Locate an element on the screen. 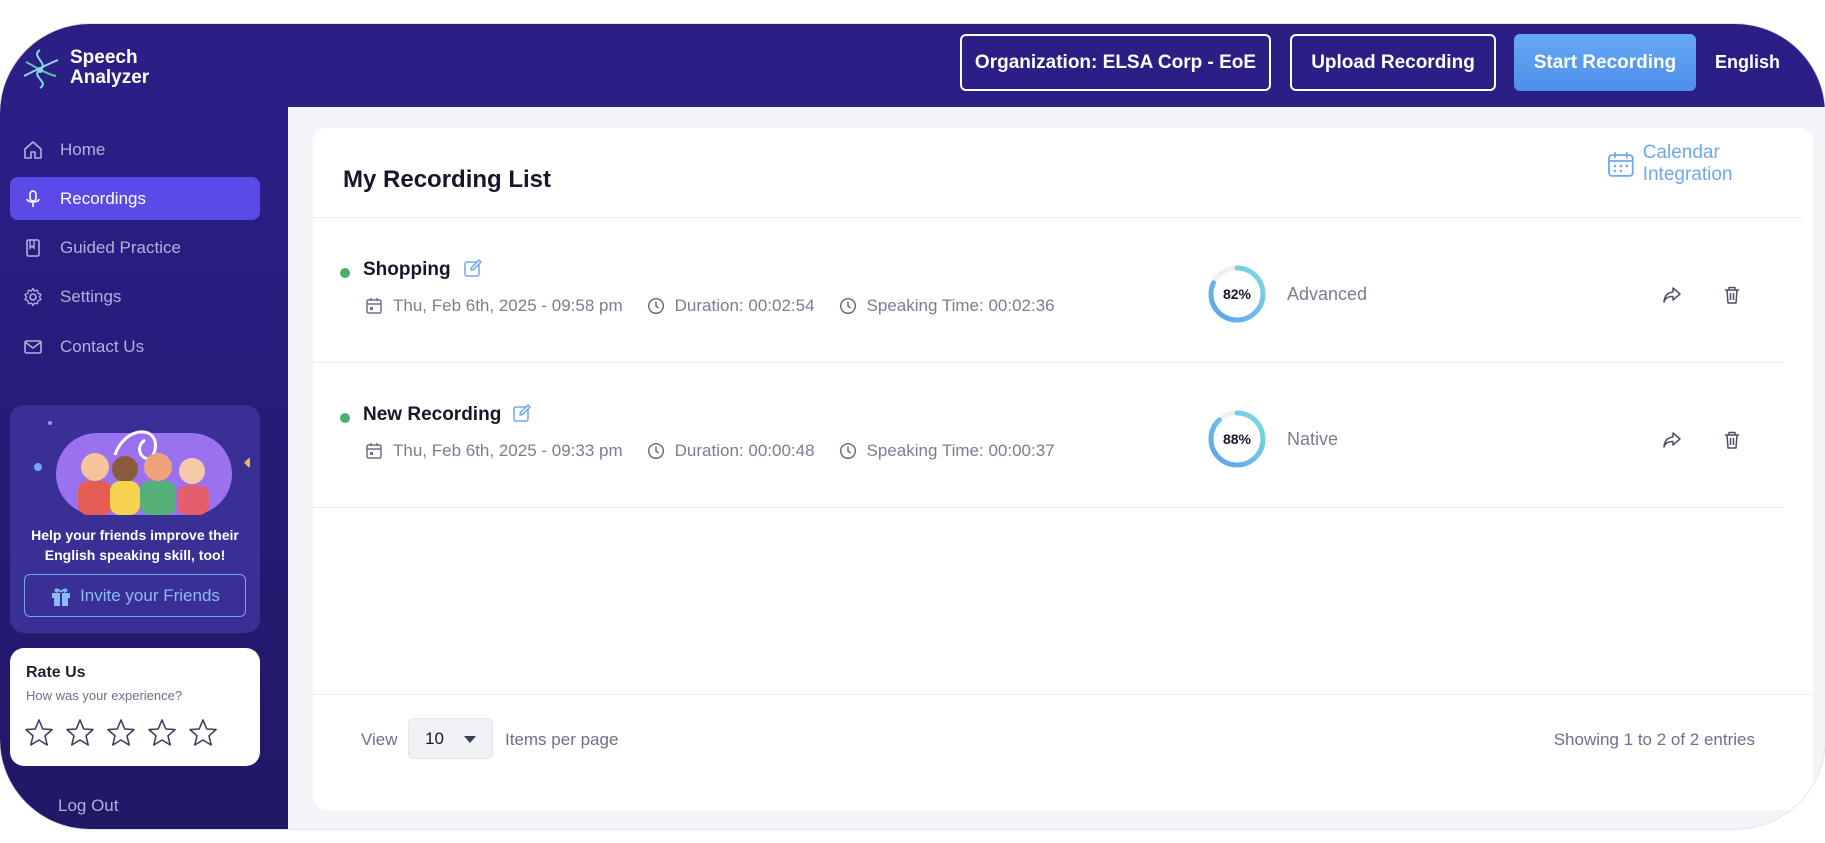  items-per-page-select: 10 is located at coordinates (450, 738).